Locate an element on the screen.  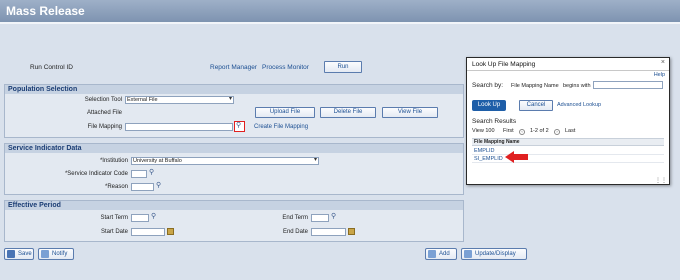
magnifier-icon: ⚲ is located at coordinates (239, 125).